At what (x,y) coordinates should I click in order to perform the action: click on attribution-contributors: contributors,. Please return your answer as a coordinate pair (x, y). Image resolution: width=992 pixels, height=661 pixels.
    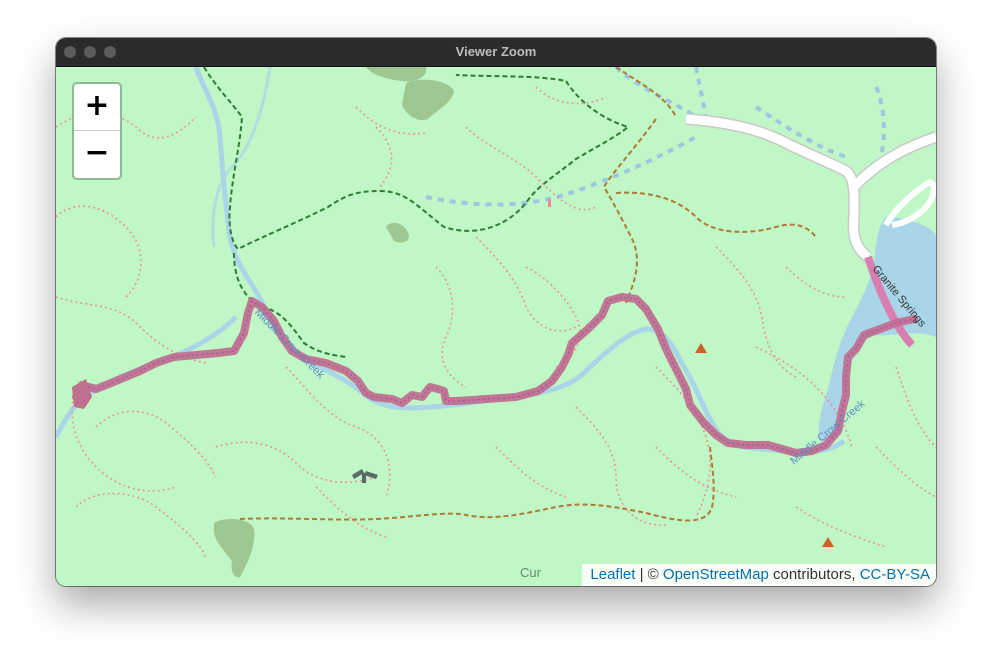
    Looking at the image, I should click on (814, 574).